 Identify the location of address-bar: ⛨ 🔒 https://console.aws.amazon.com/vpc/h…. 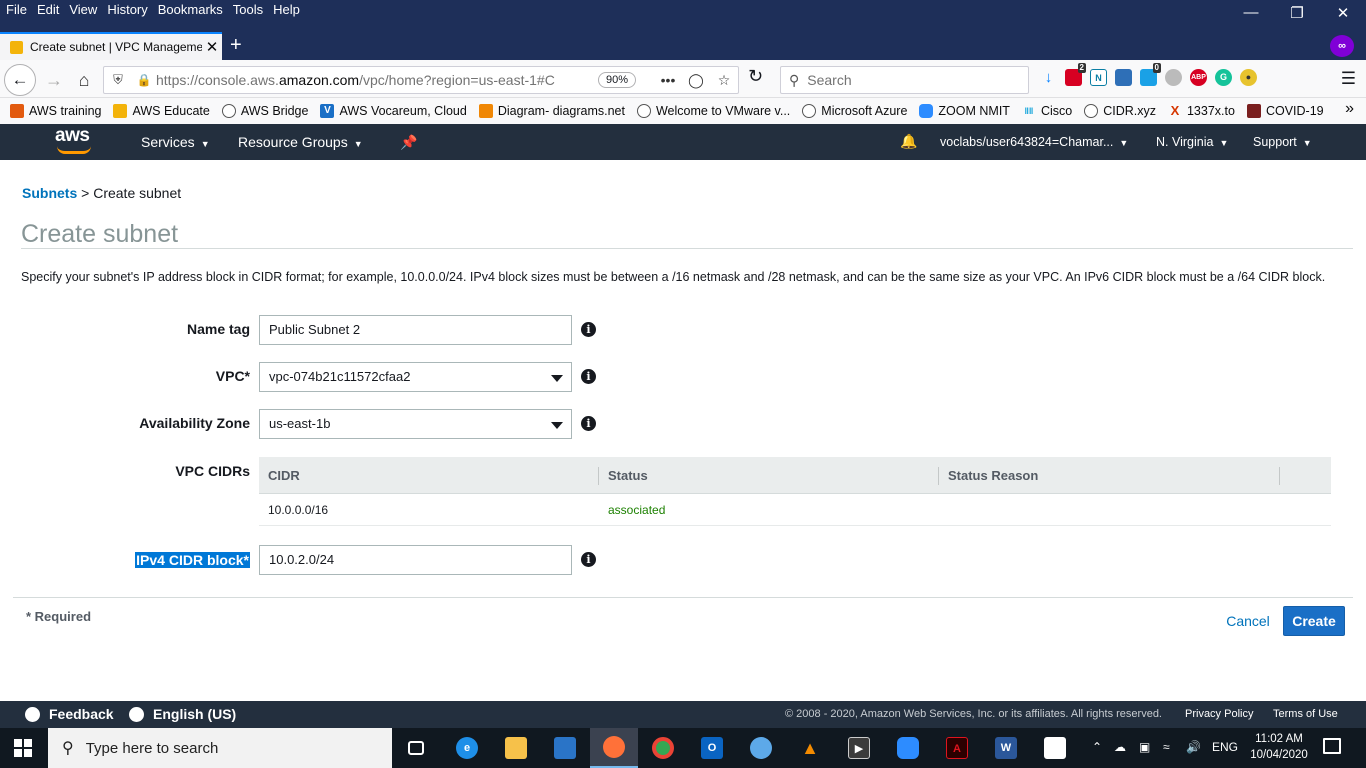
(421, 80).